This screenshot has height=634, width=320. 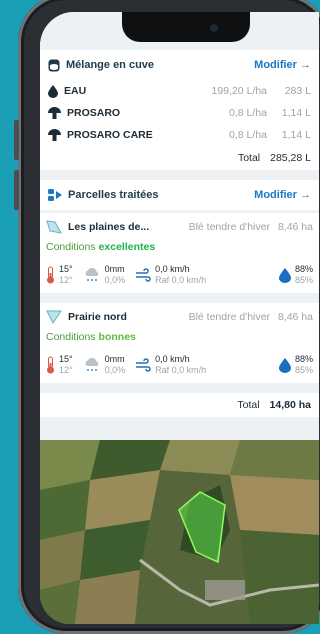 What do you see at coordinates (94, 113) in the screenshot?
I see `product-name: PROSARO` at bounding box center [94, 113].